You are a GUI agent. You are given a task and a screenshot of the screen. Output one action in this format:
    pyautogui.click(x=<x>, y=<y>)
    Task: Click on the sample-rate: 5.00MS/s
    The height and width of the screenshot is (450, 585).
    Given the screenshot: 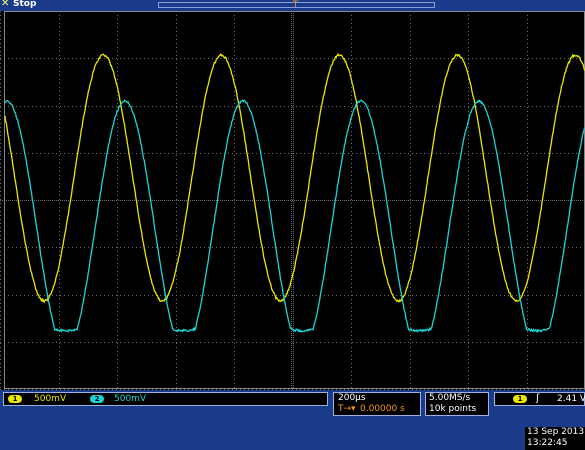 What is the action you would take?
    pyautogui.click(x=449, y=398)
    